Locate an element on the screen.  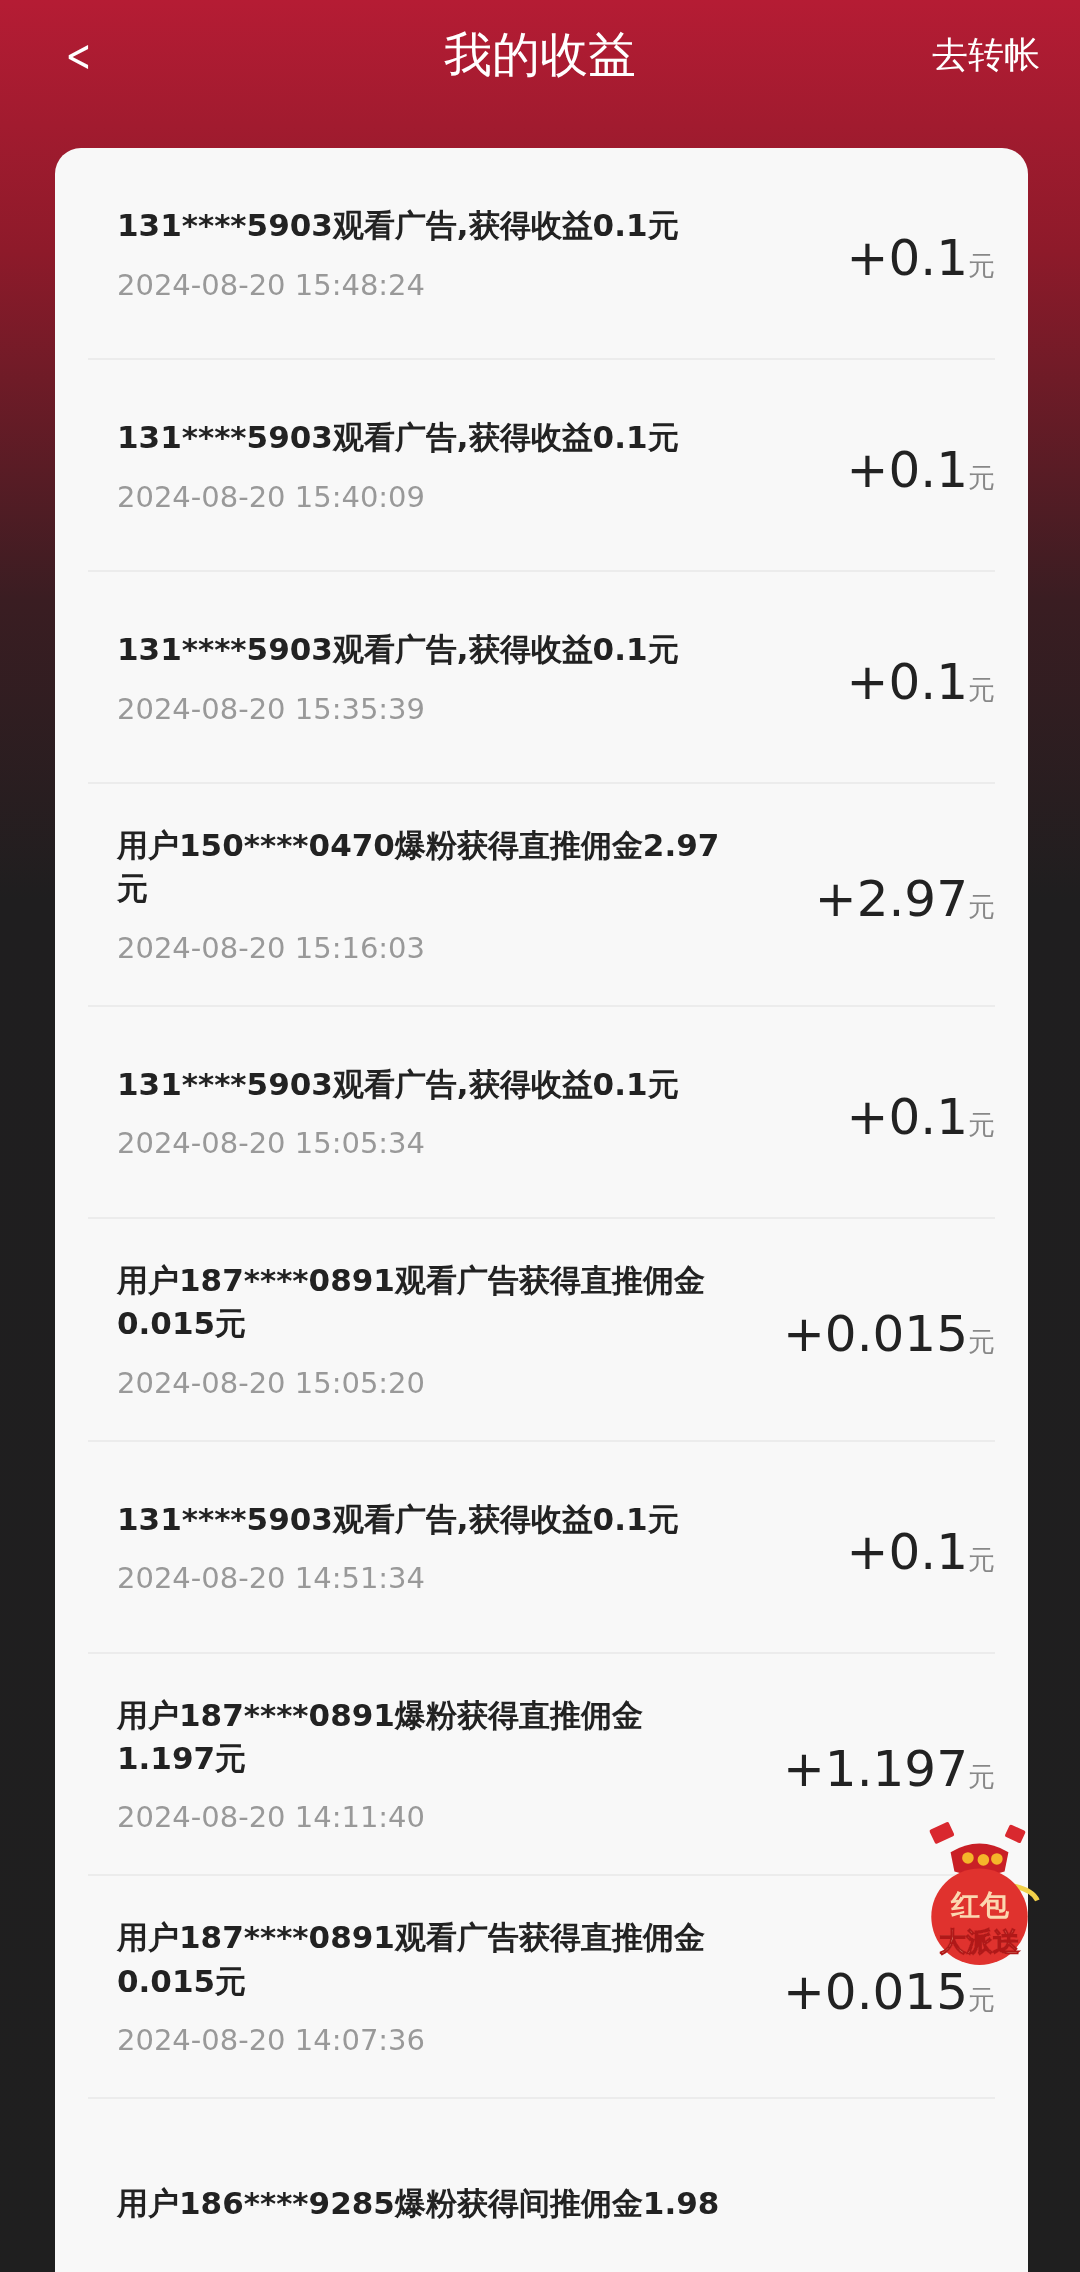
record-time: 2024-08-20 14:51:34 is located at coordinates (271, 1578).